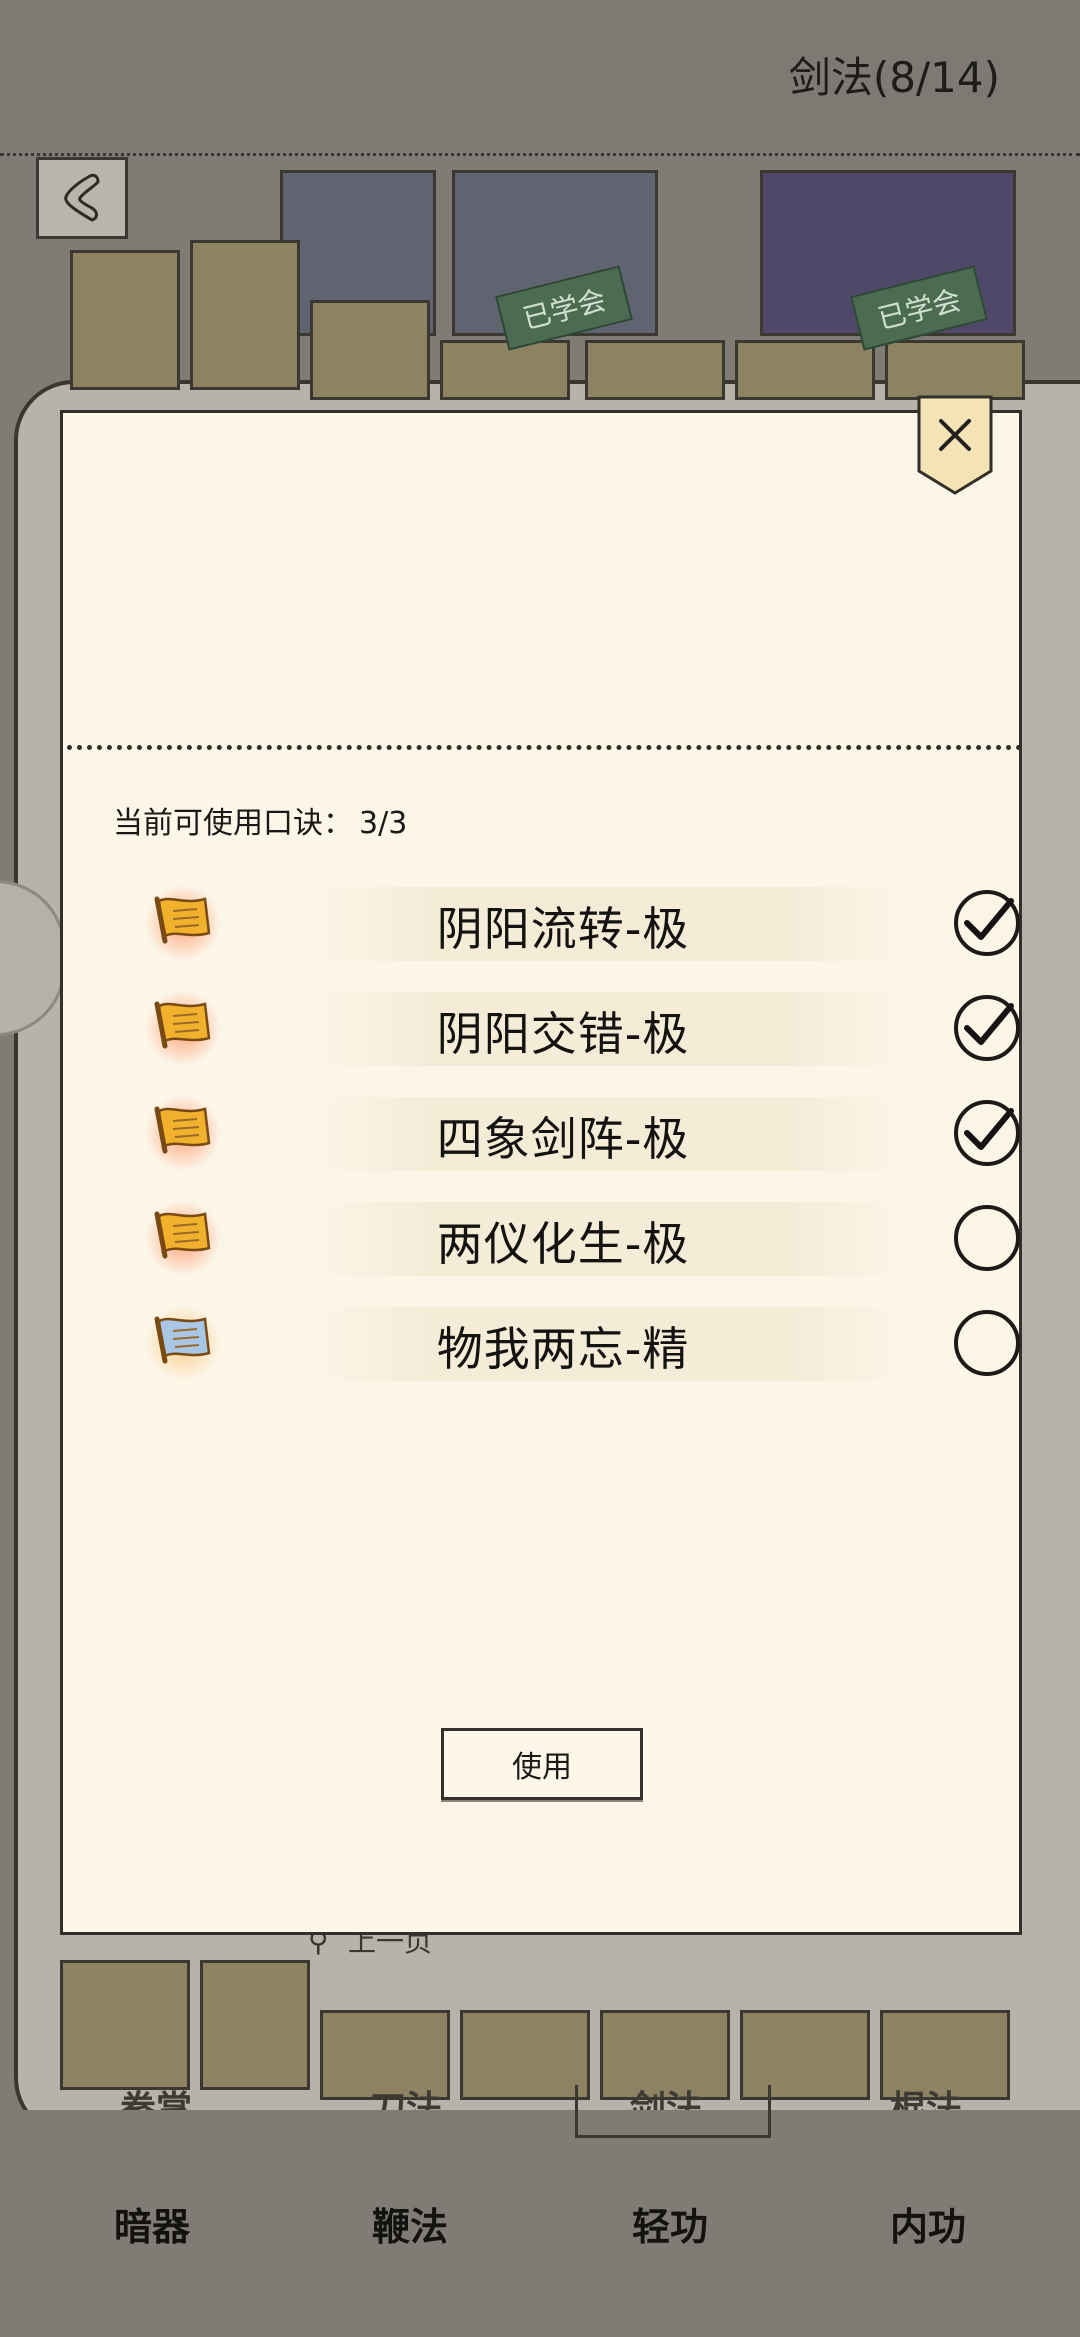  I want to click on technique-row: 四象剑阵-极, so click(581, 1133).